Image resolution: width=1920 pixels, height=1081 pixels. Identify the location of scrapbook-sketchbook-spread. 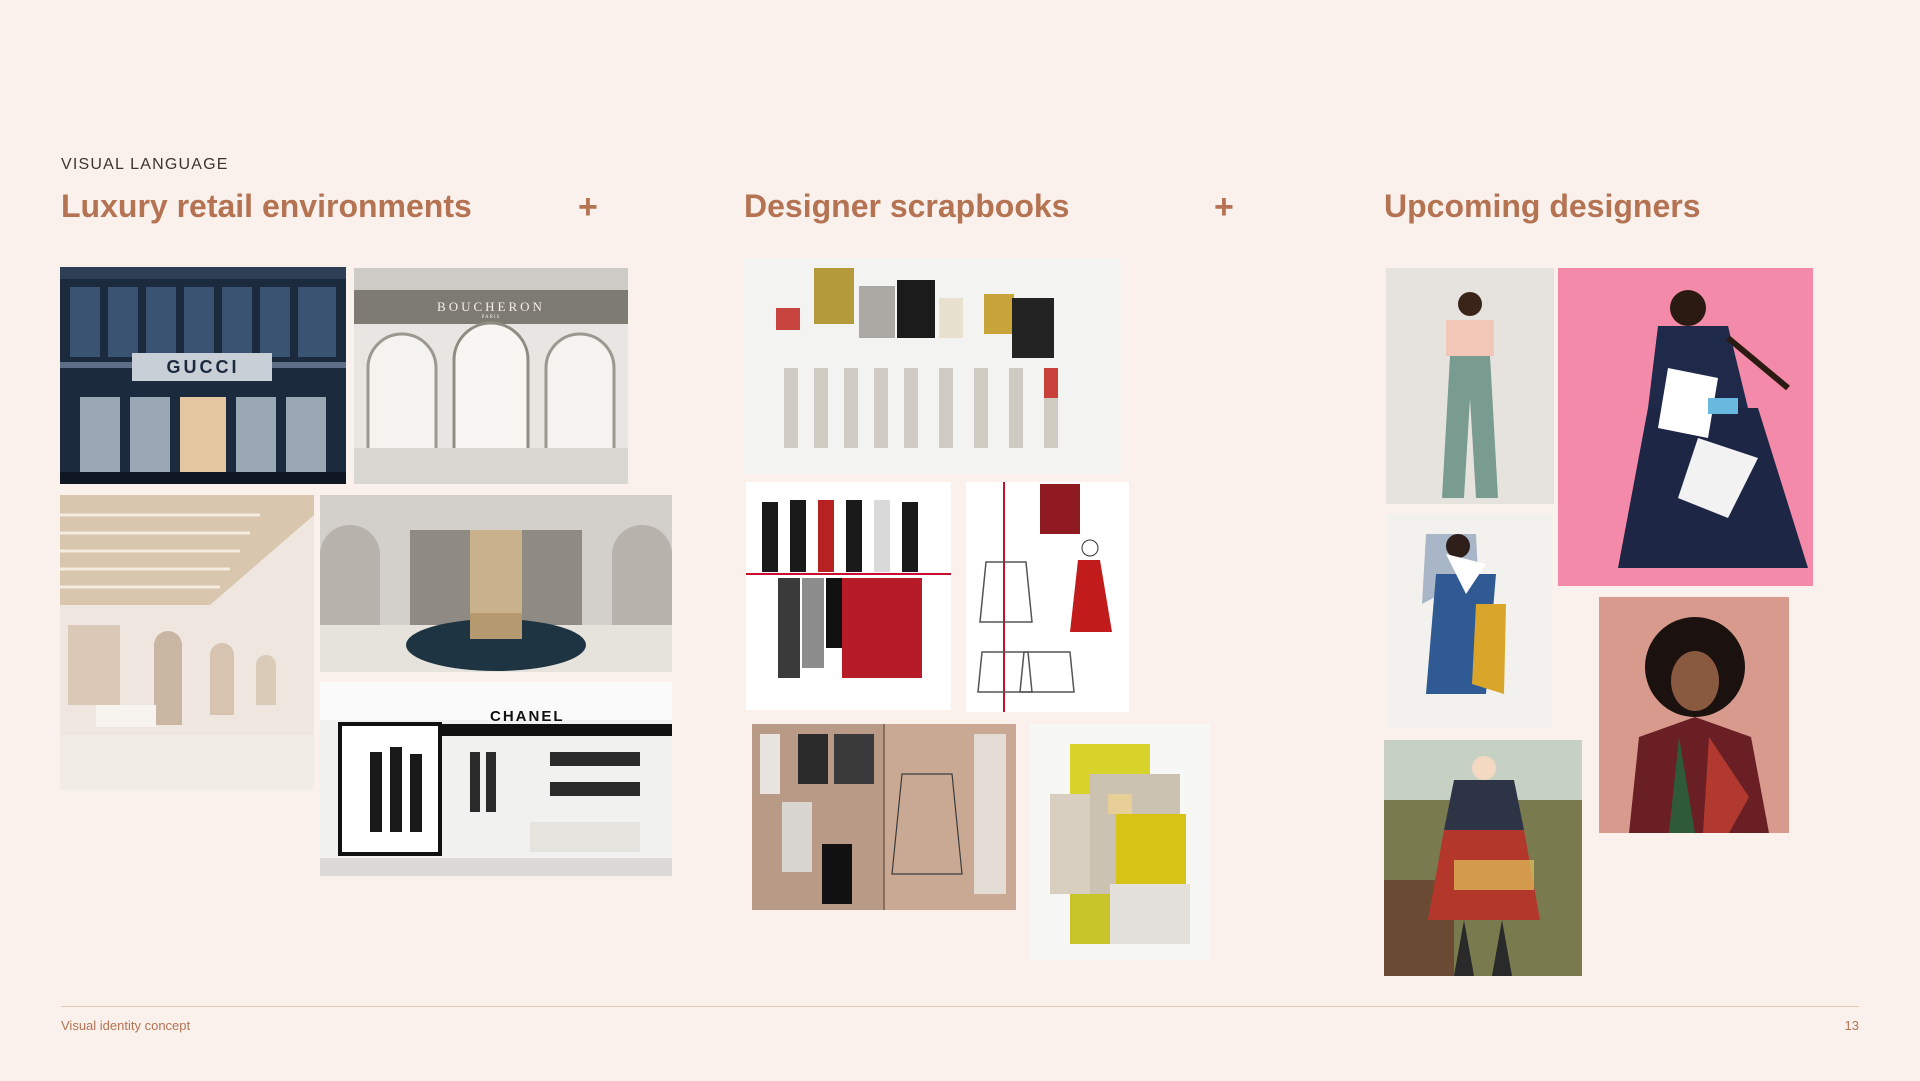
(884, 817).